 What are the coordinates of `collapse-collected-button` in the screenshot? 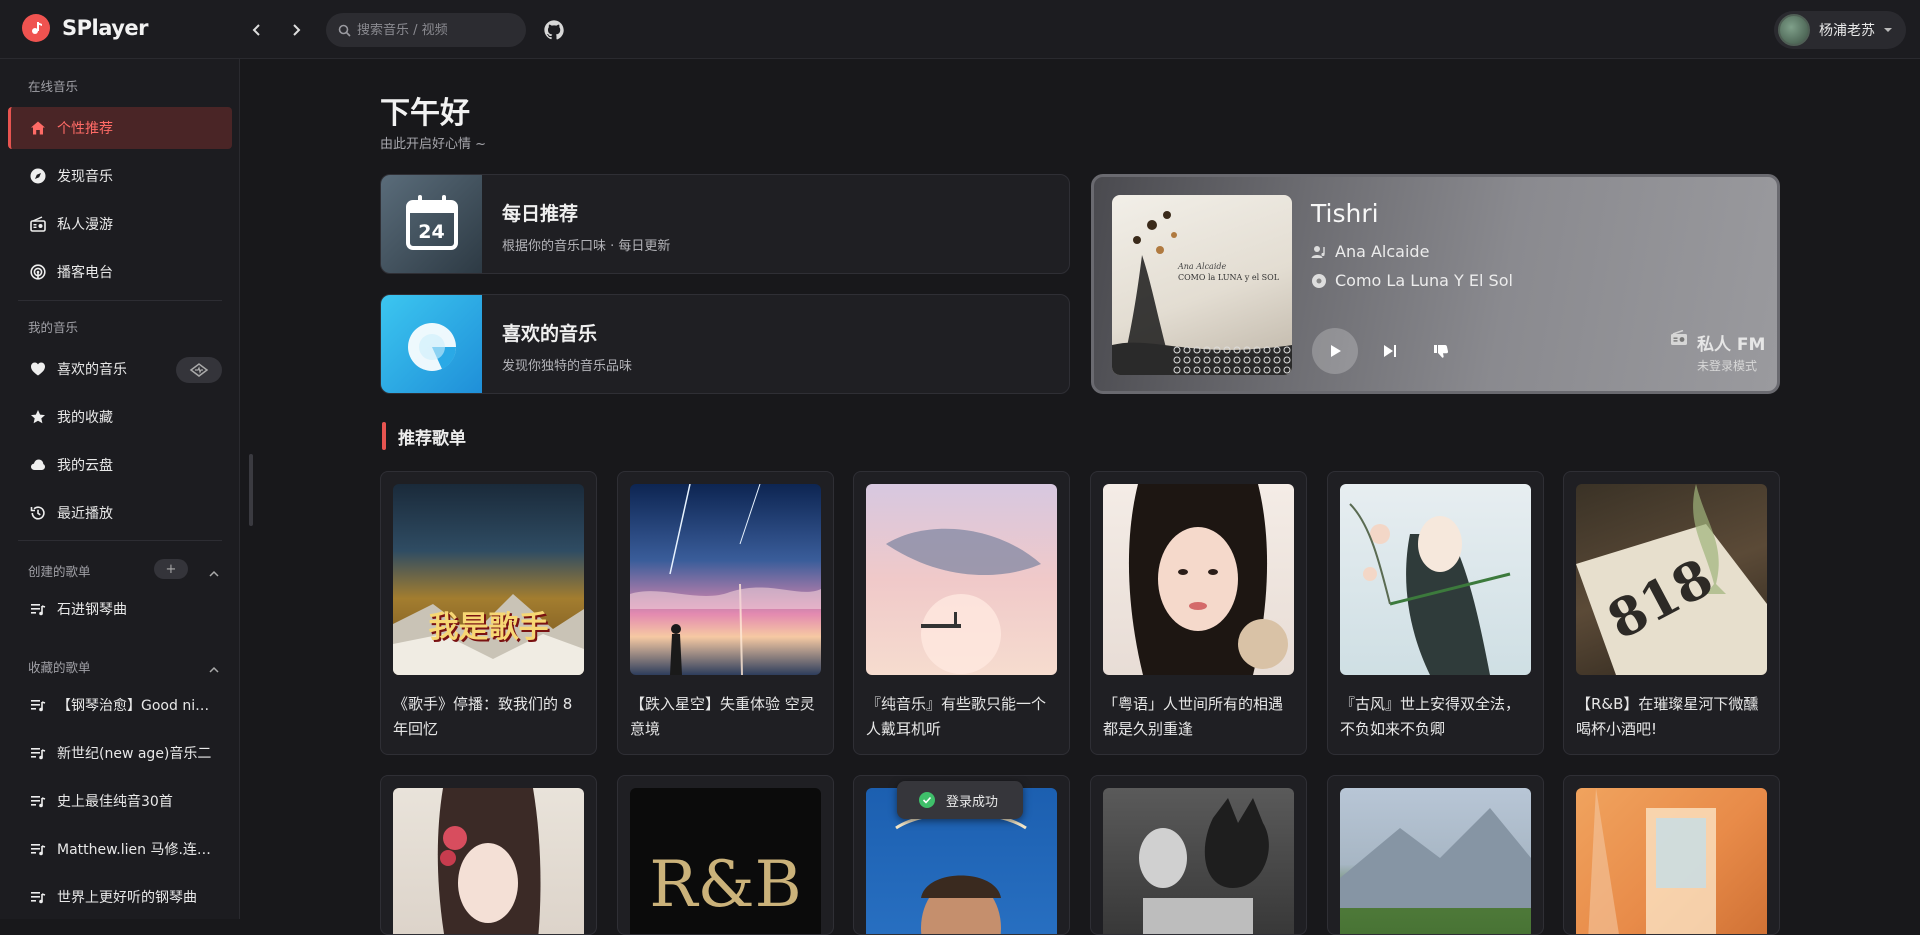 It's located at (214, 669).